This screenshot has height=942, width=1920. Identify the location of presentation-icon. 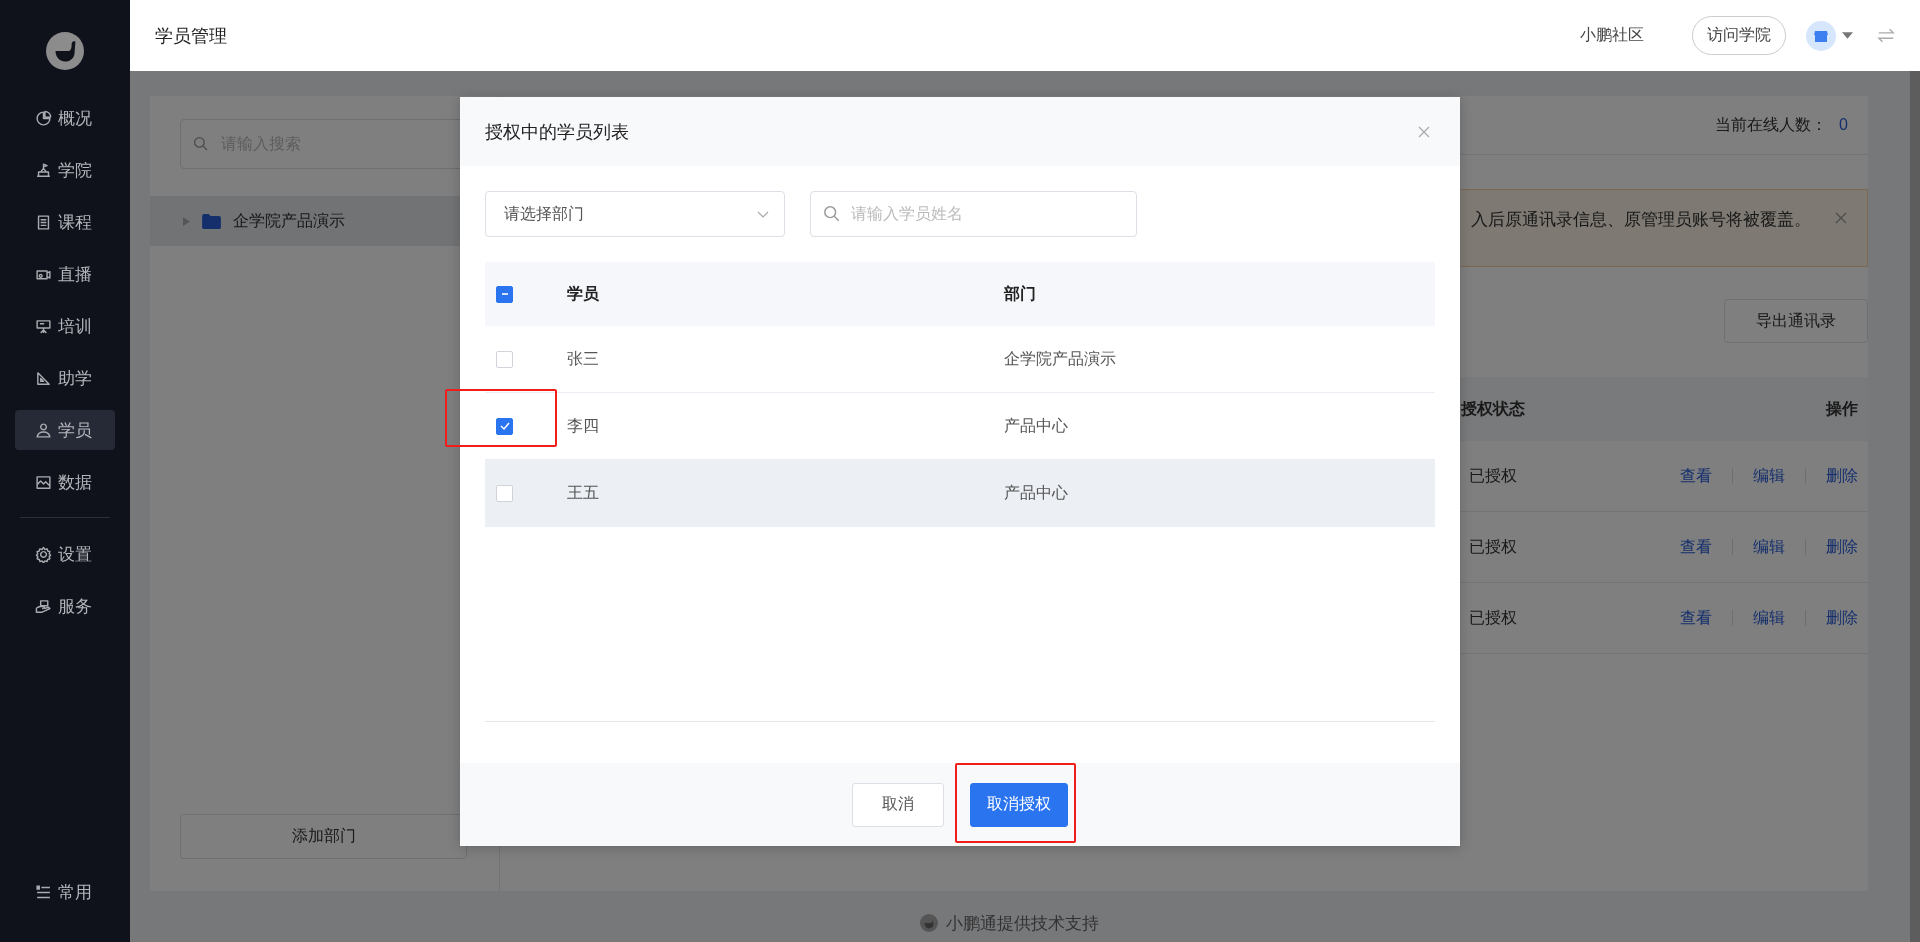
(43, 326).